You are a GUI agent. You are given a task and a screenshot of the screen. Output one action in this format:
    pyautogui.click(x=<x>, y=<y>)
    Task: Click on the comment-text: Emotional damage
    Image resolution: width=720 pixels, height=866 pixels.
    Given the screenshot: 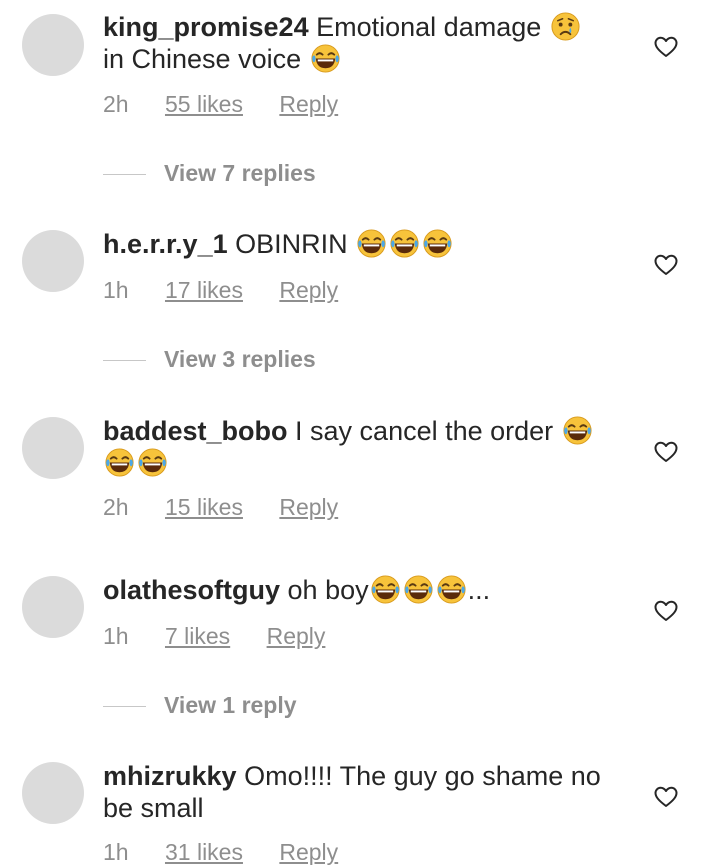 What is the action you would take?
    pyautogui.click(x=429, y=27)
    